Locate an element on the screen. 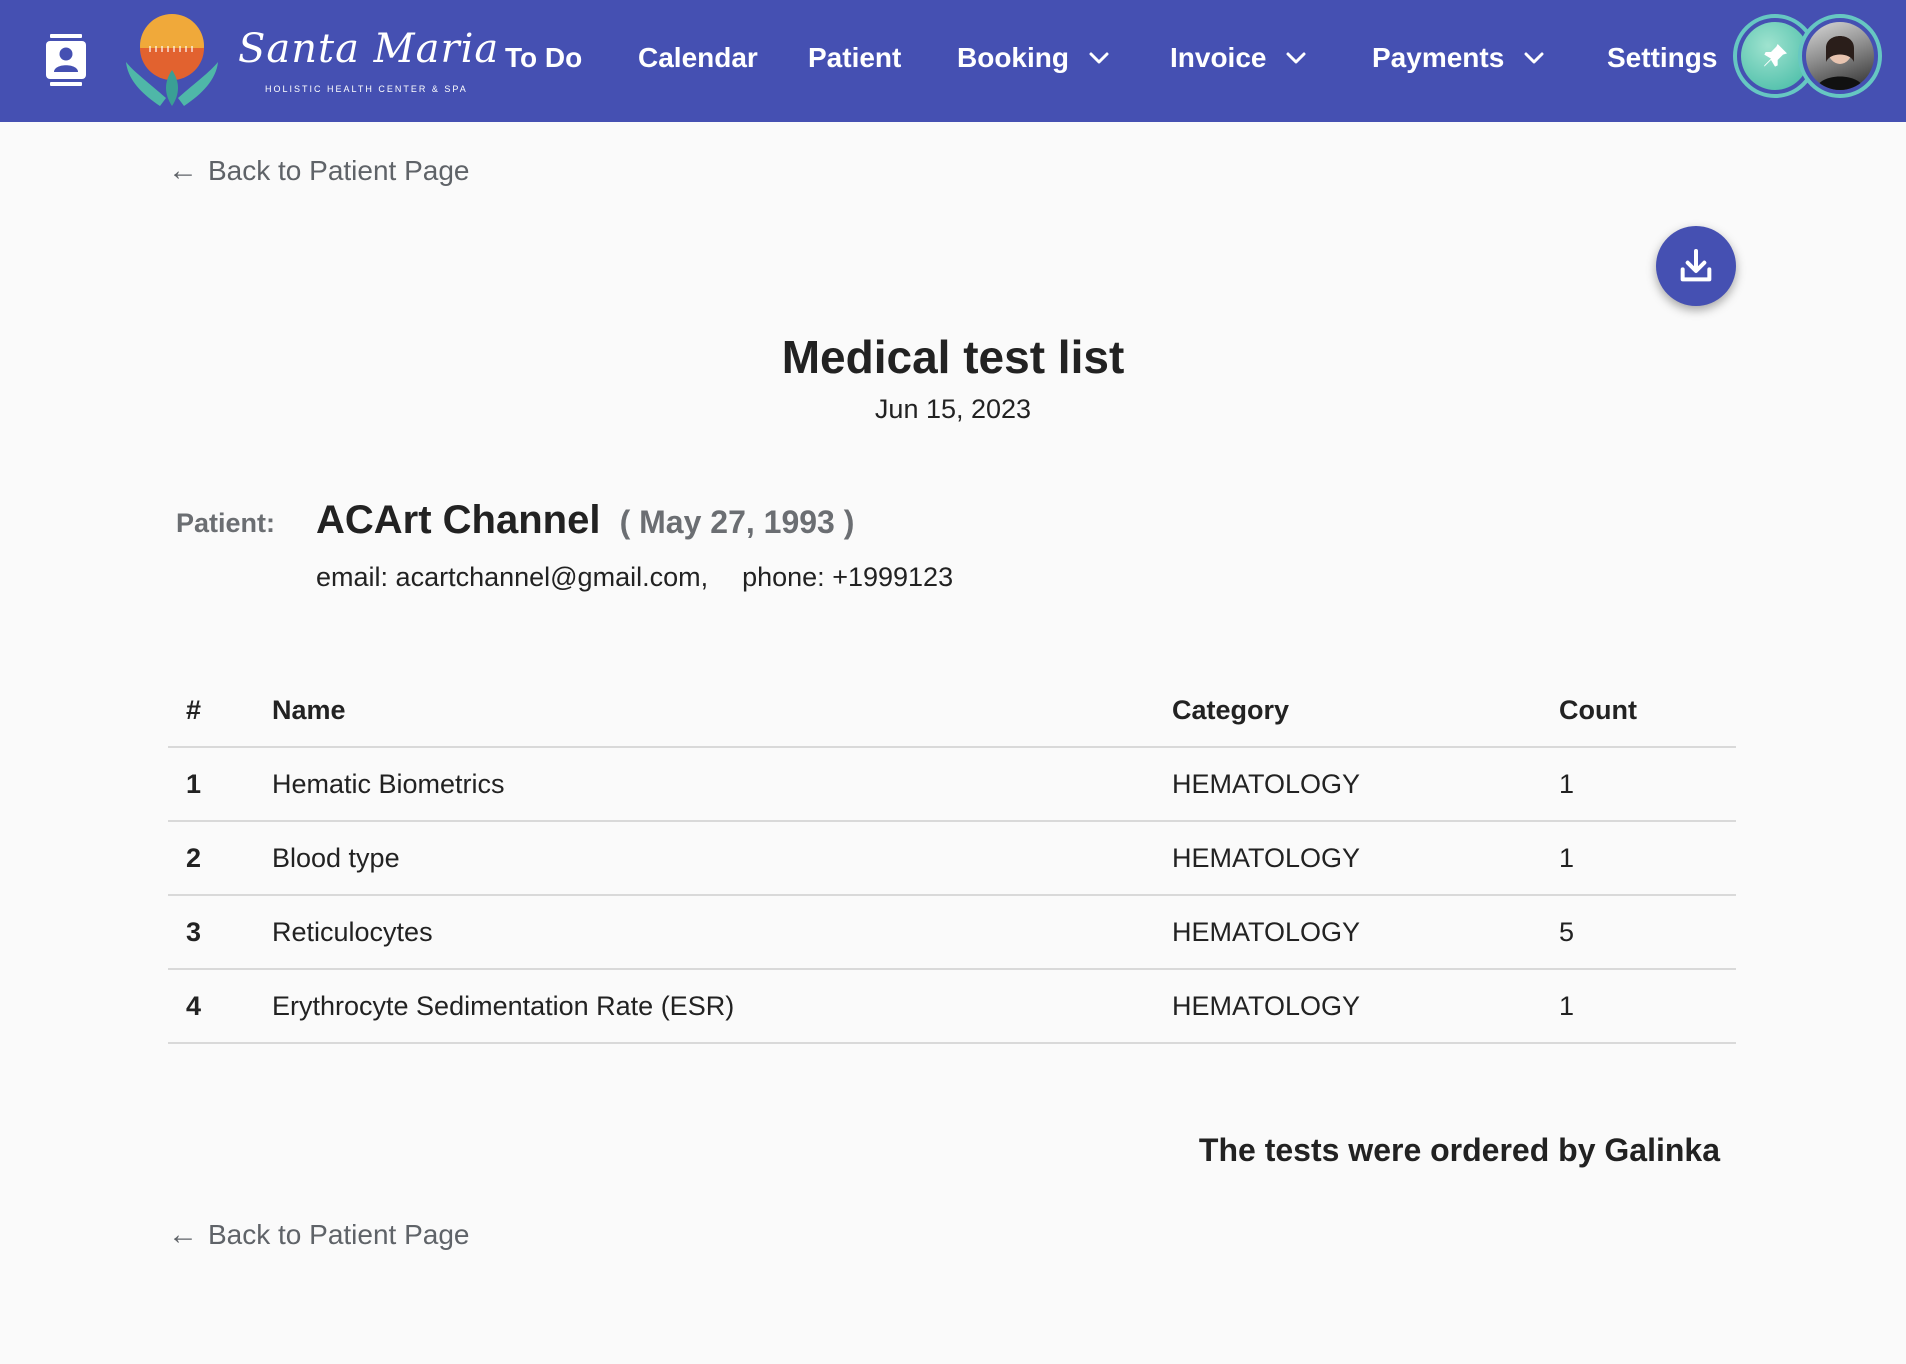  back-to-patient-link-top: ← Back to Patient Page is located at coordinates (319, 171).